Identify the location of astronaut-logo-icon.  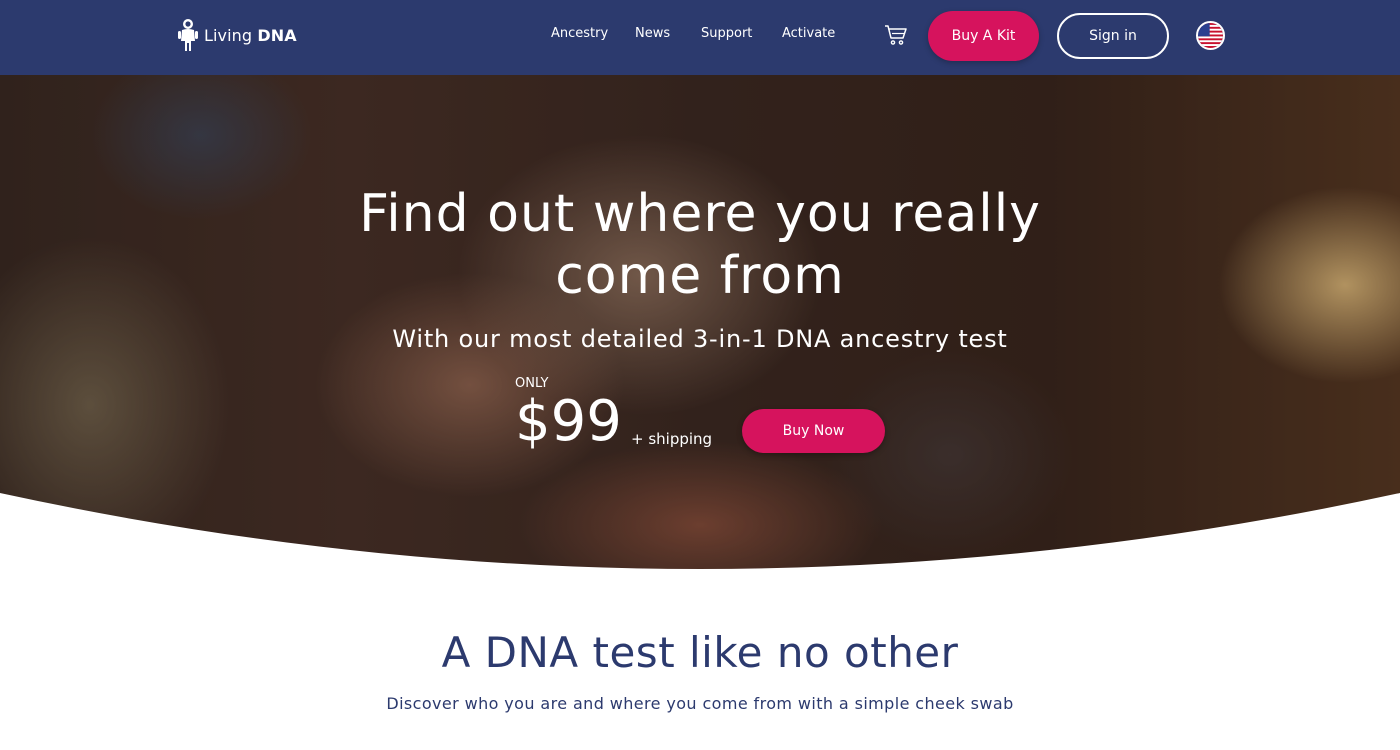
(188, 35).